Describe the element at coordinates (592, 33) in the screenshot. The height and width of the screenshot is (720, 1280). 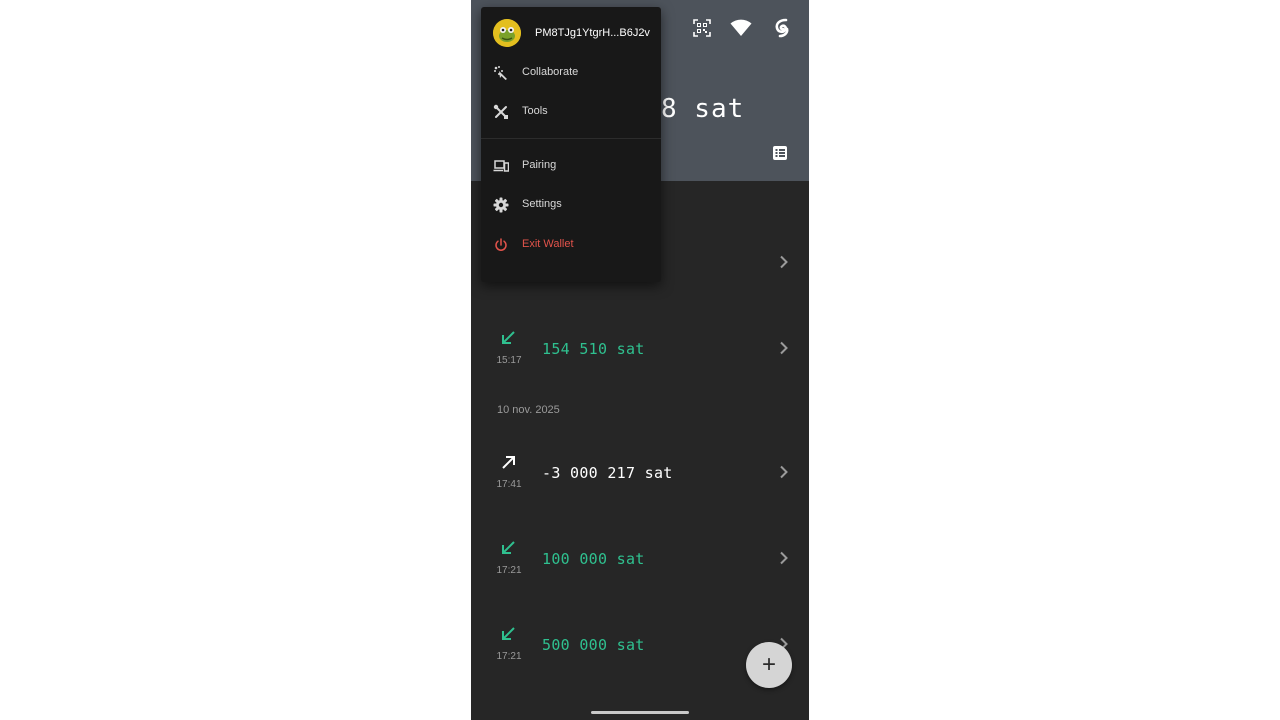
I see `account-name: PM8TJg1YtgrH...B6J2v` at that location.